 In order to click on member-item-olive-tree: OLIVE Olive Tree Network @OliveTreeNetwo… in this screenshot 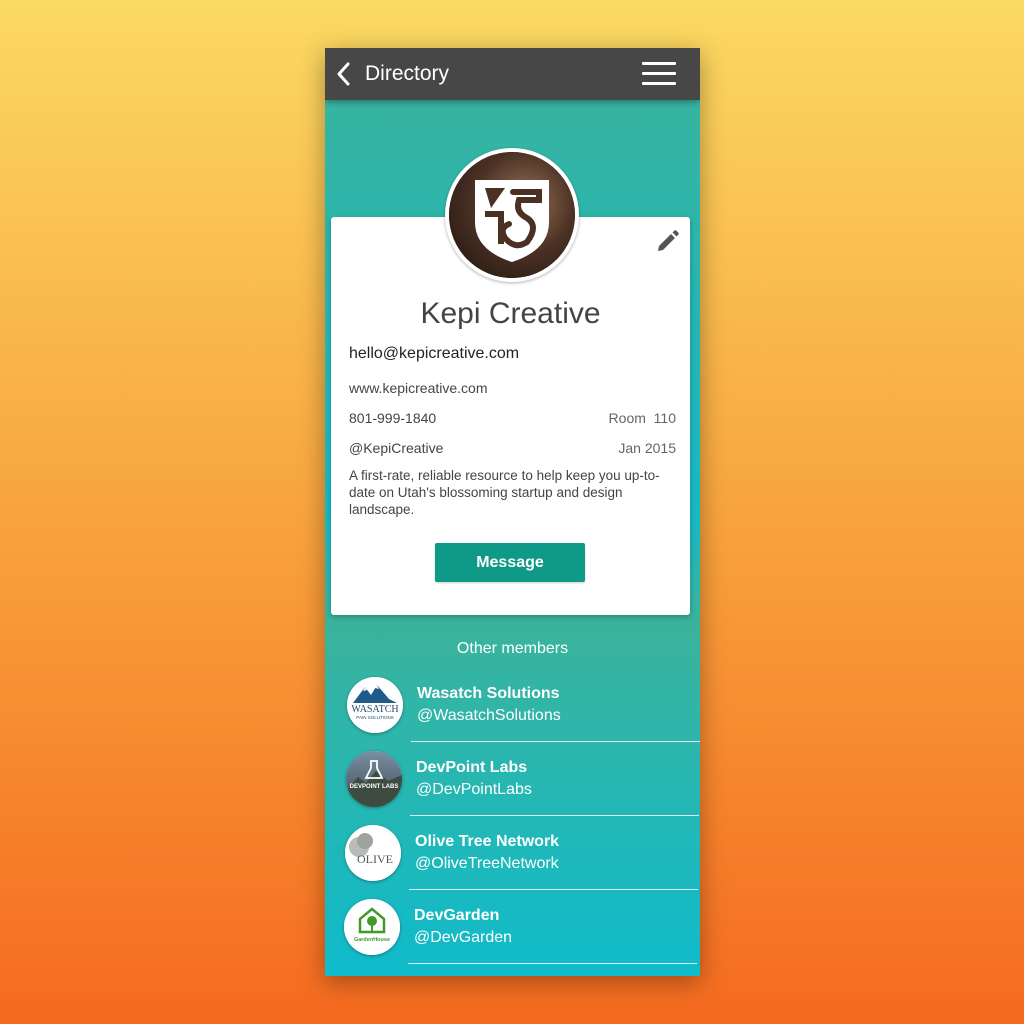, I will do `click(512, 857)`.